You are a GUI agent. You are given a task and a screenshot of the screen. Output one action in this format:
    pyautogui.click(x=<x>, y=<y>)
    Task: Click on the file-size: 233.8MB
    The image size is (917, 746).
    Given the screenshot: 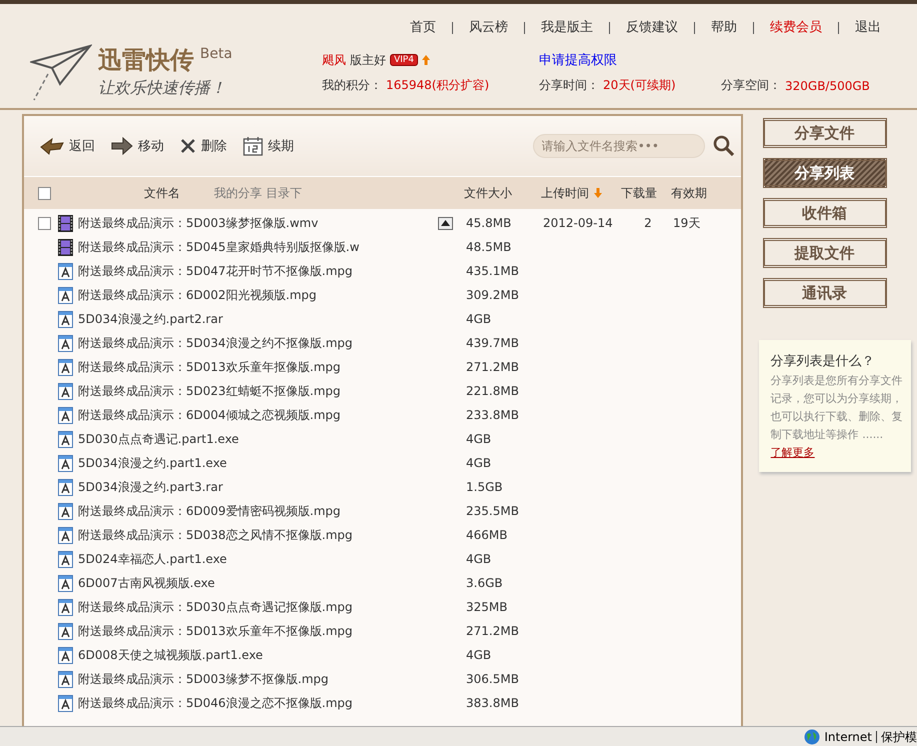 What is the action you would take?
    pyautogui.click(x=492, y=415)
    